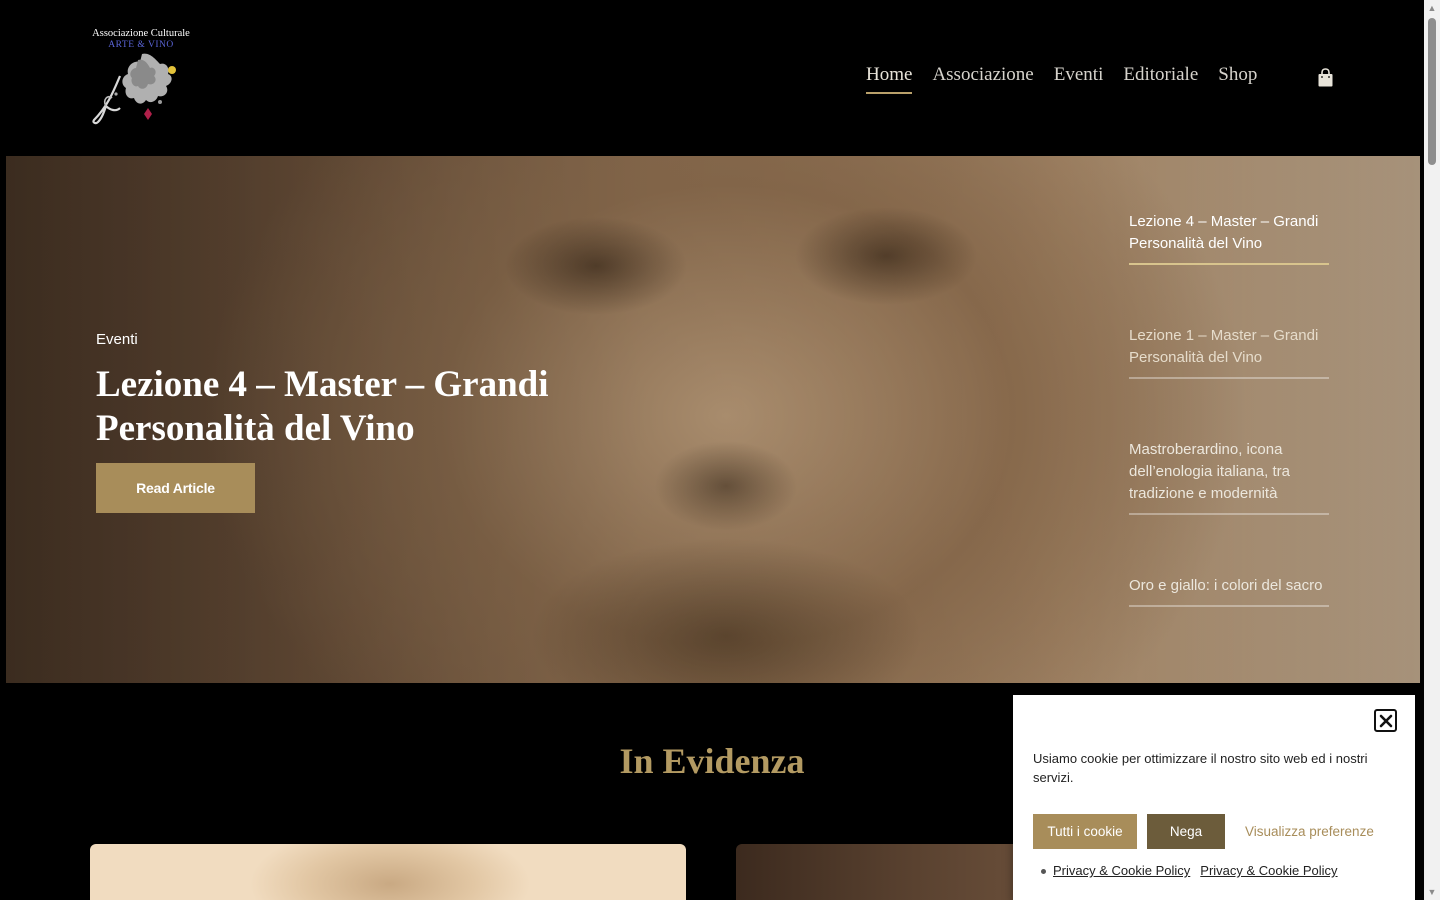  What do you see at coordinates (134, 89) in the screenshot?
I see `logo-splash-icon` at bounding box center [134, 89].